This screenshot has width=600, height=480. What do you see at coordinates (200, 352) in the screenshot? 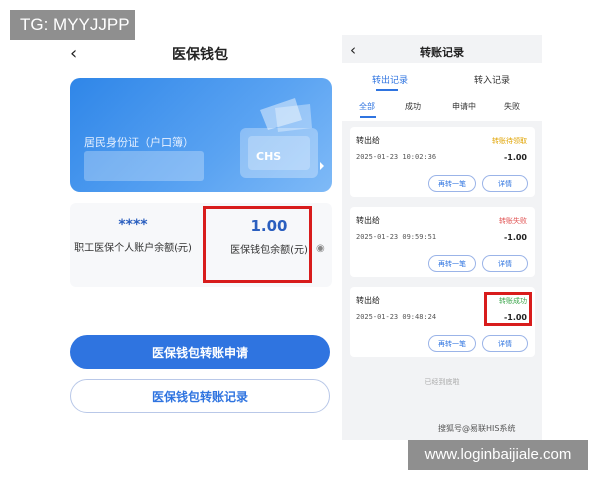
I see `transfer-apply-button: 医保钱包转账申请` at bounding box center [200, 352].